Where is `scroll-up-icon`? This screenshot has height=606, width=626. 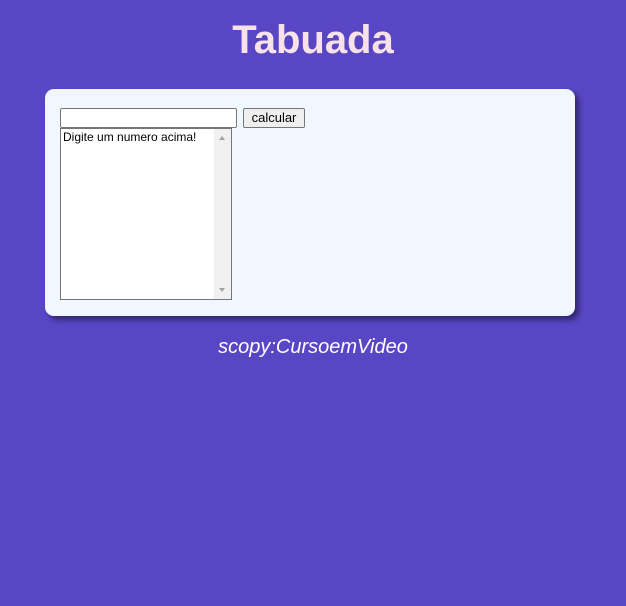 scroll-up-icon is located at coordinates (222, 138).